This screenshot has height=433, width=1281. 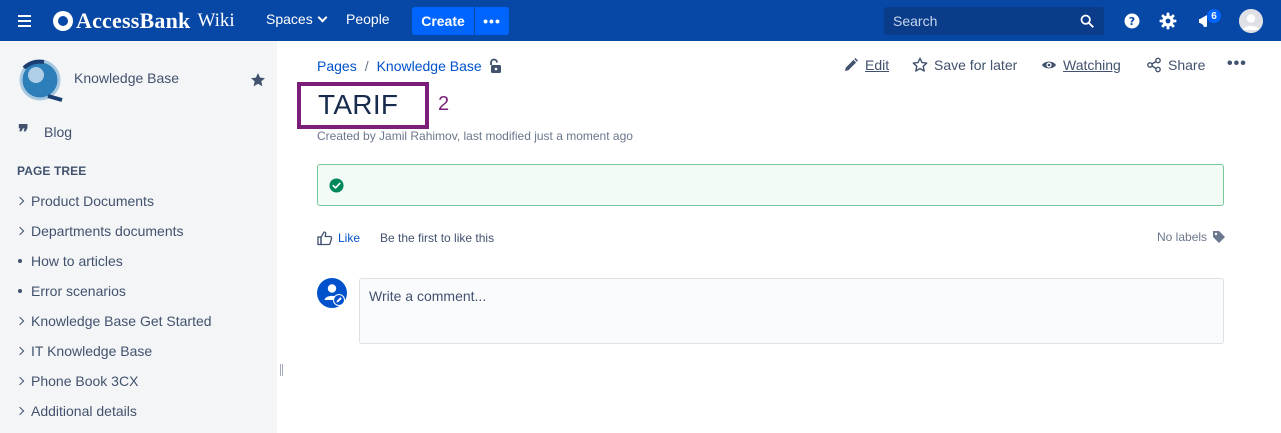 I want to click on site-logo: AccessBank Wiki, so click(x=144, y=21).